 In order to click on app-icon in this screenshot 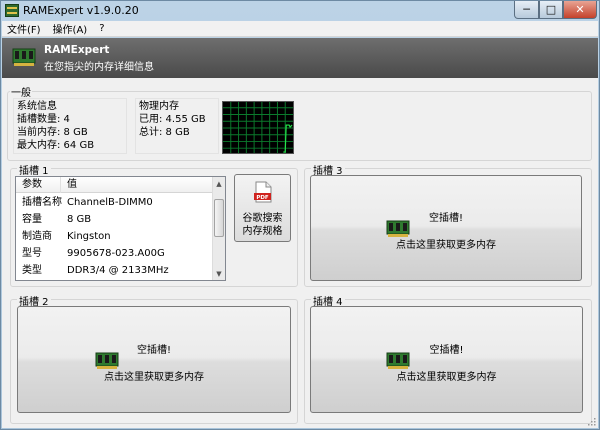, I will do `click(12, 10)`.